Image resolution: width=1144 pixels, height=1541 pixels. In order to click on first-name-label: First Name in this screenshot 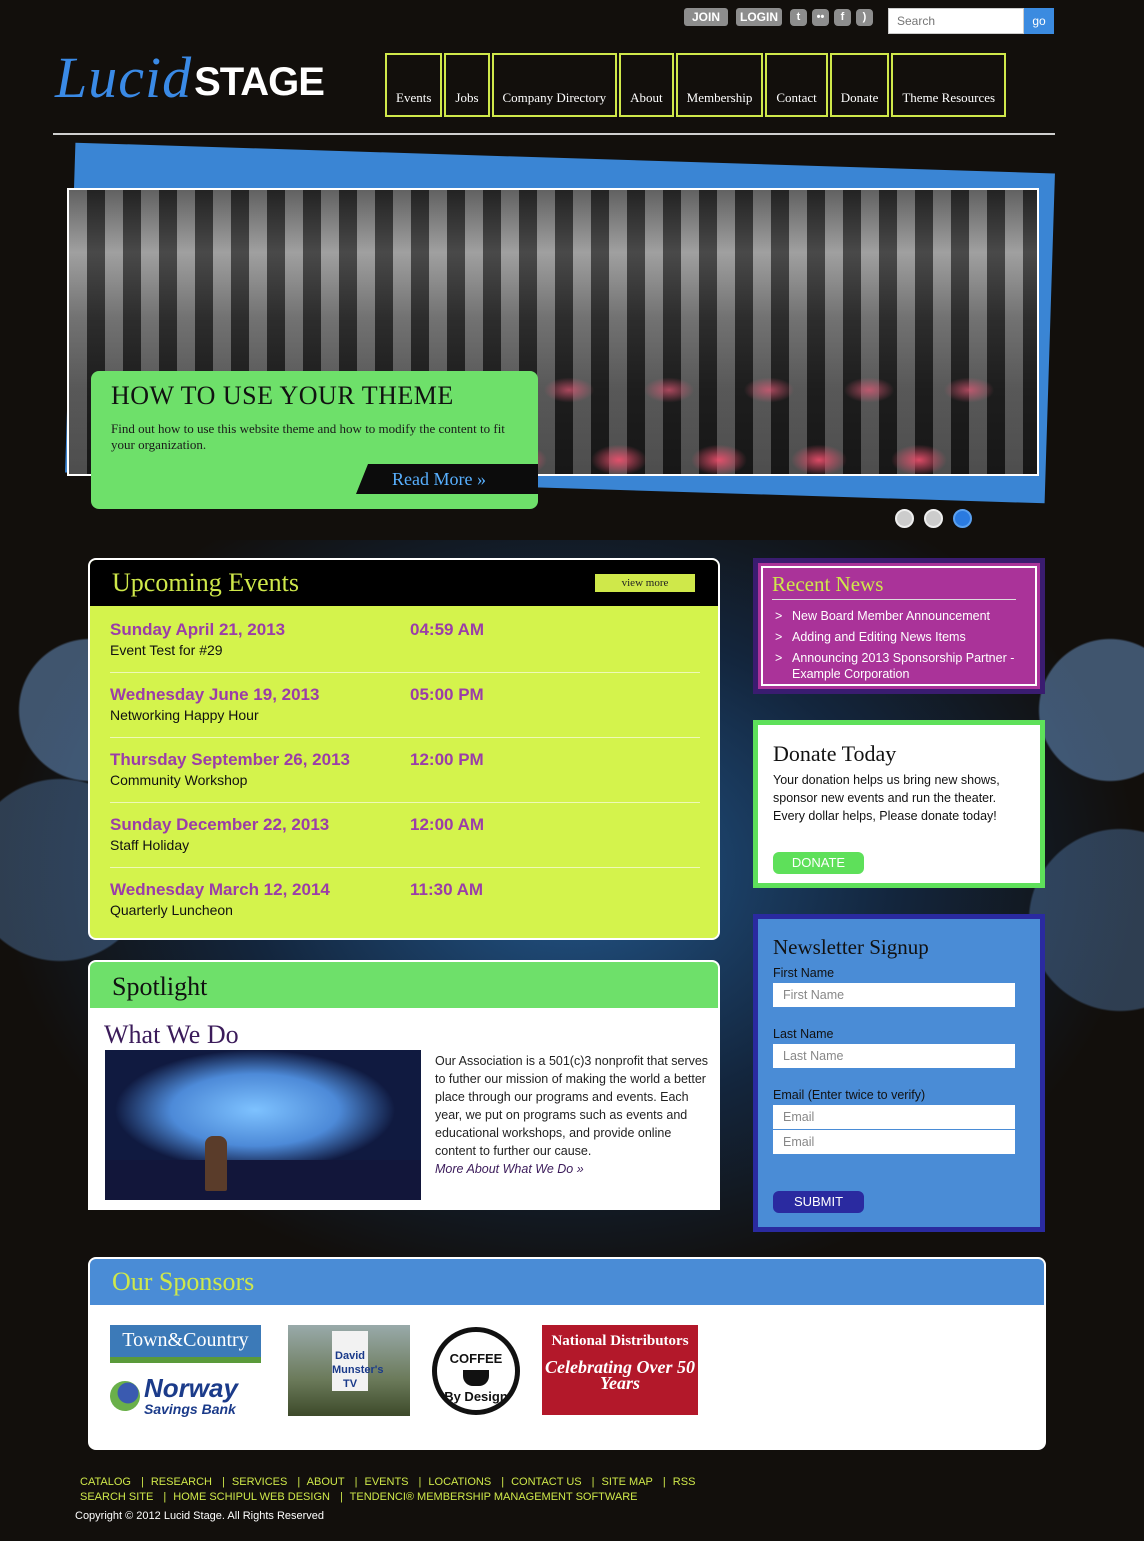, I will do `click(804, 973)`.